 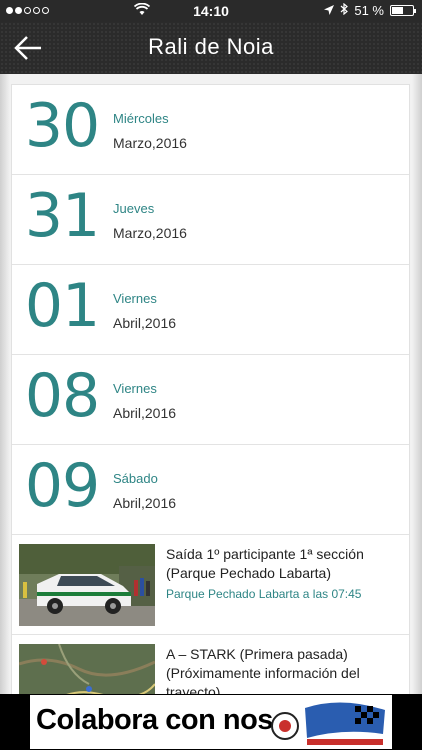 I want to click on date-header-row: 31 Jueves Marzo,2016, so click(x=210, y=220).